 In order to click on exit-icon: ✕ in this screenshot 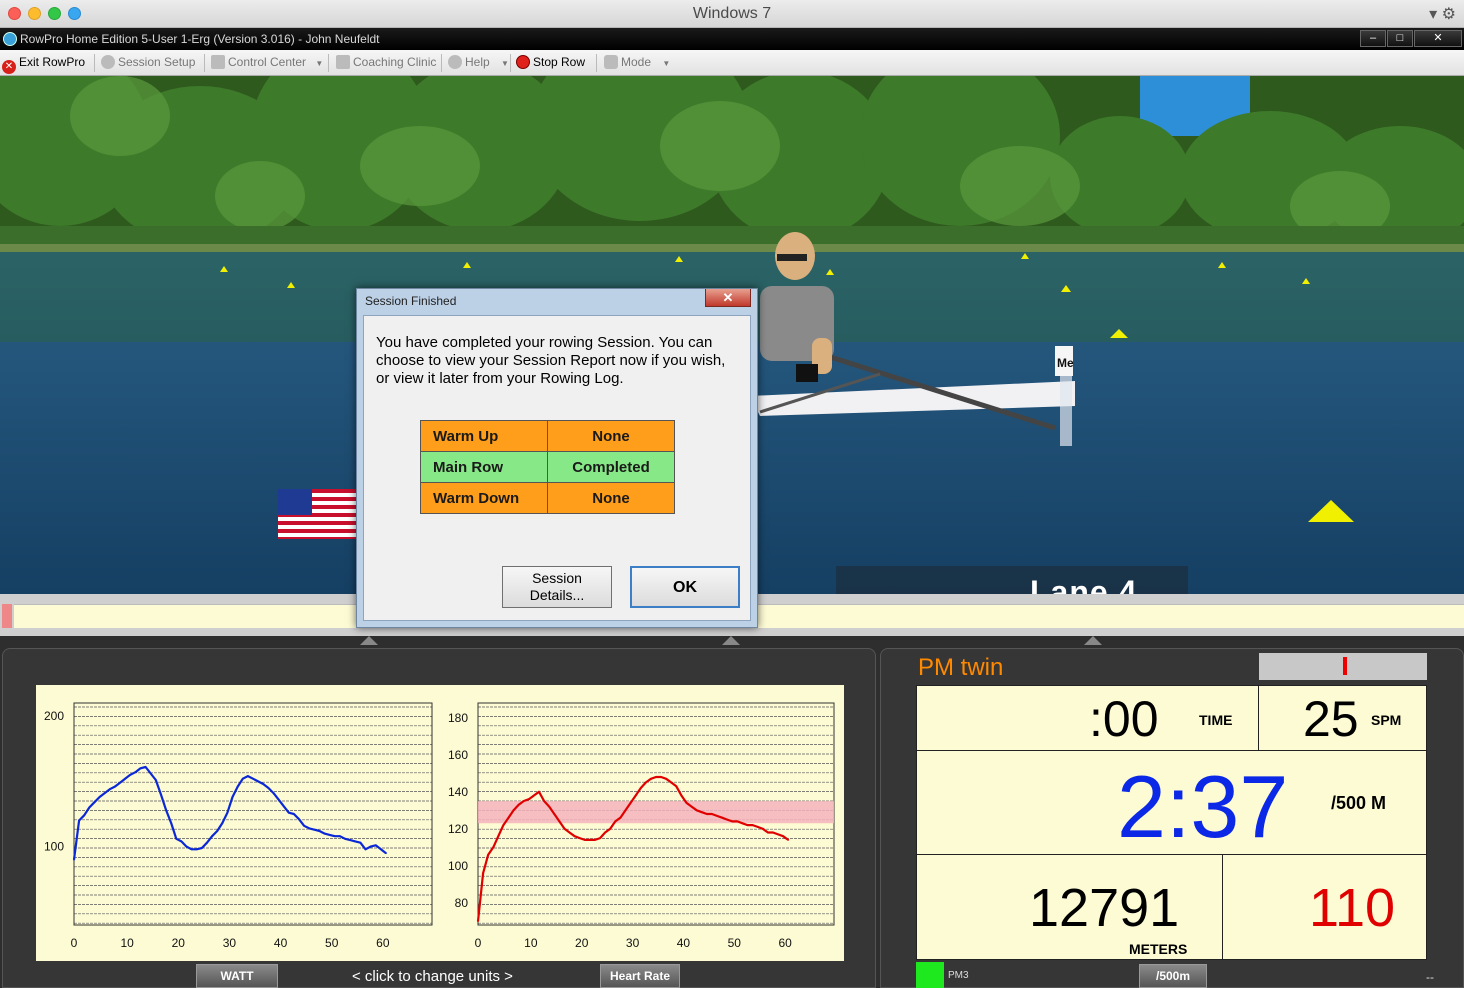, I will do `click(9, 67)`.